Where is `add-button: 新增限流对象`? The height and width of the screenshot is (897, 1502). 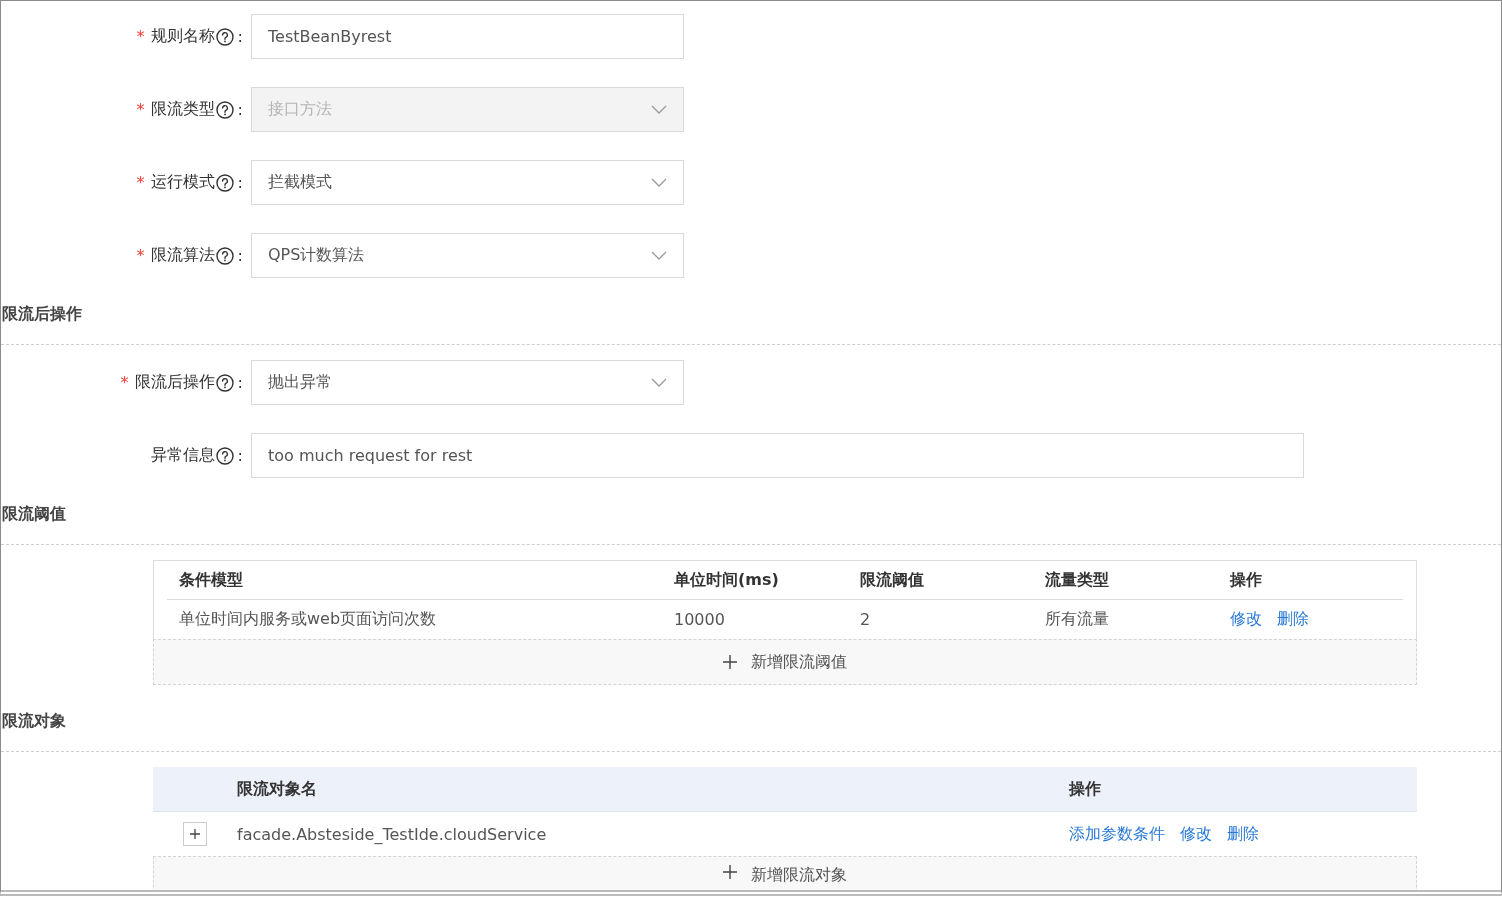
add-button: 新增限流对象 is located at coordinates (785, 873).